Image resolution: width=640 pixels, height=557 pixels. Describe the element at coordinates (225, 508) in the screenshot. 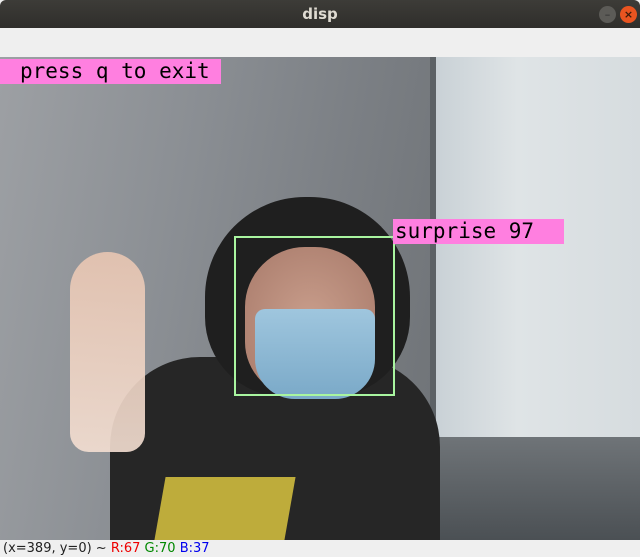

I see `shirt-print` at that location.